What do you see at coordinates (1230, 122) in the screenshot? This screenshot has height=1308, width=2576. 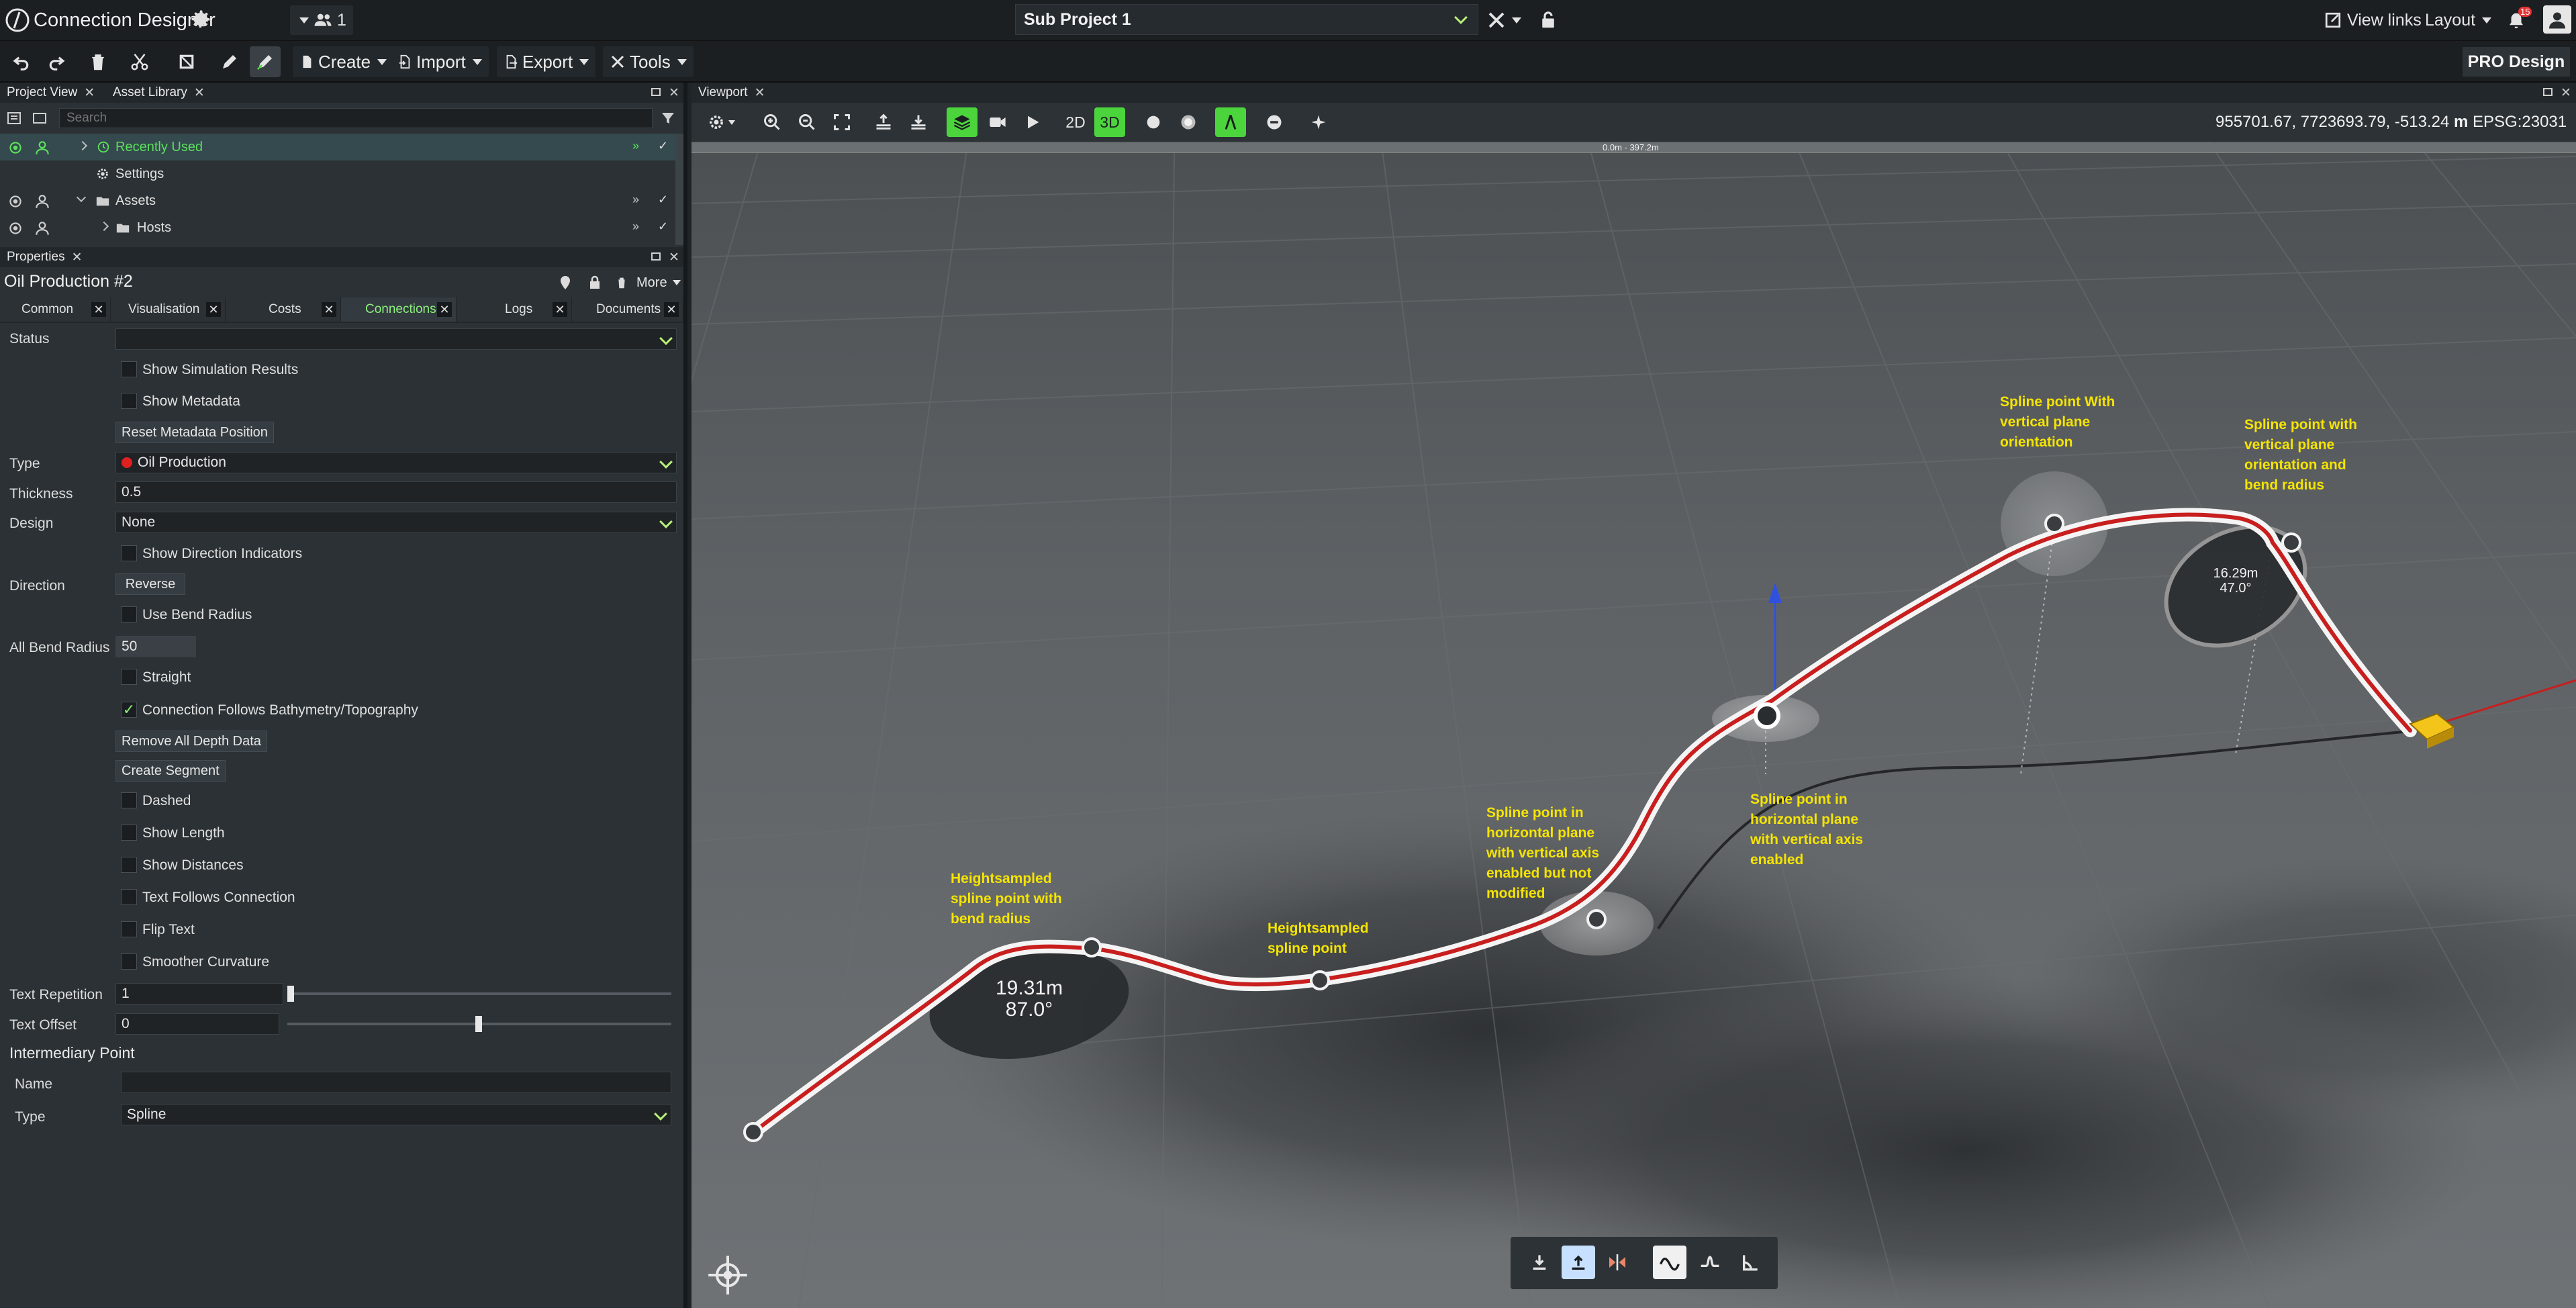 I see `measure-icon` at bounding box center [1230, 122].